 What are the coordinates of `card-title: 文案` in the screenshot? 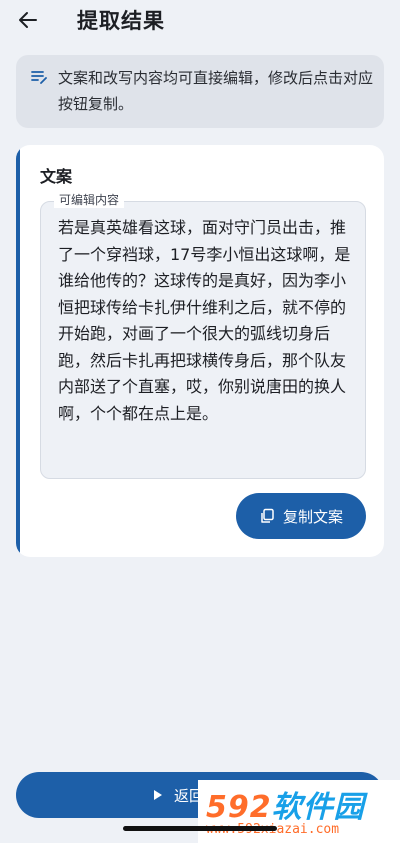 It's located at (56, 176).